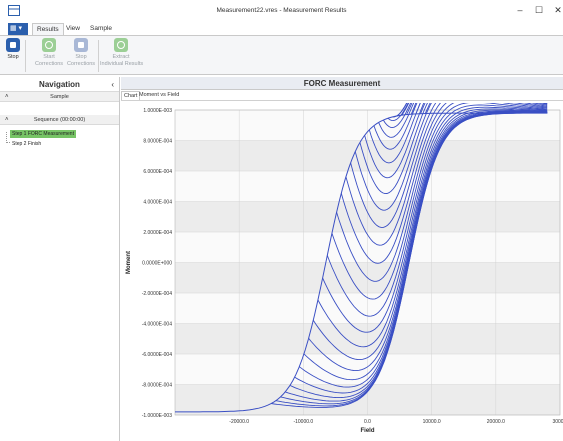 This screenshot has height=441, width=563. Describe the element at coordinates (555, 10) in the screenshot. I see `close-button: ✕` at that location.